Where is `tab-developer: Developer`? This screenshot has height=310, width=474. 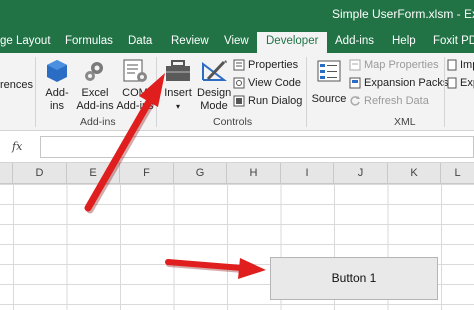
tab-developer: Developer is located at coordinates (292, 42).